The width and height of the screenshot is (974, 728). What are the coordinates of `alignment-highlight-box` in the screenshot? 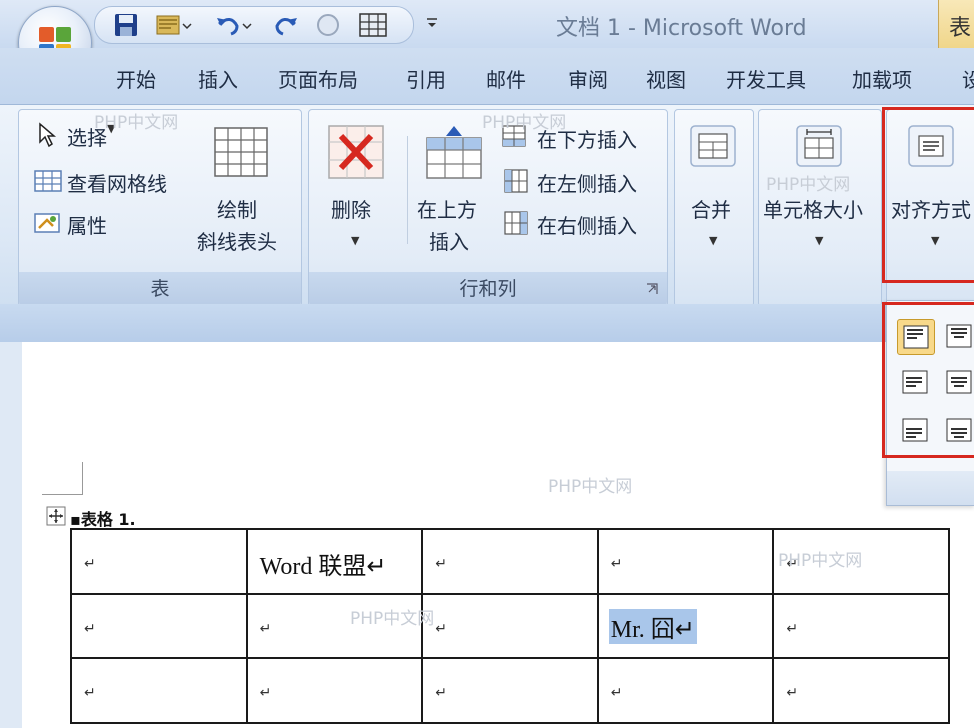 It's located at (928, 195).